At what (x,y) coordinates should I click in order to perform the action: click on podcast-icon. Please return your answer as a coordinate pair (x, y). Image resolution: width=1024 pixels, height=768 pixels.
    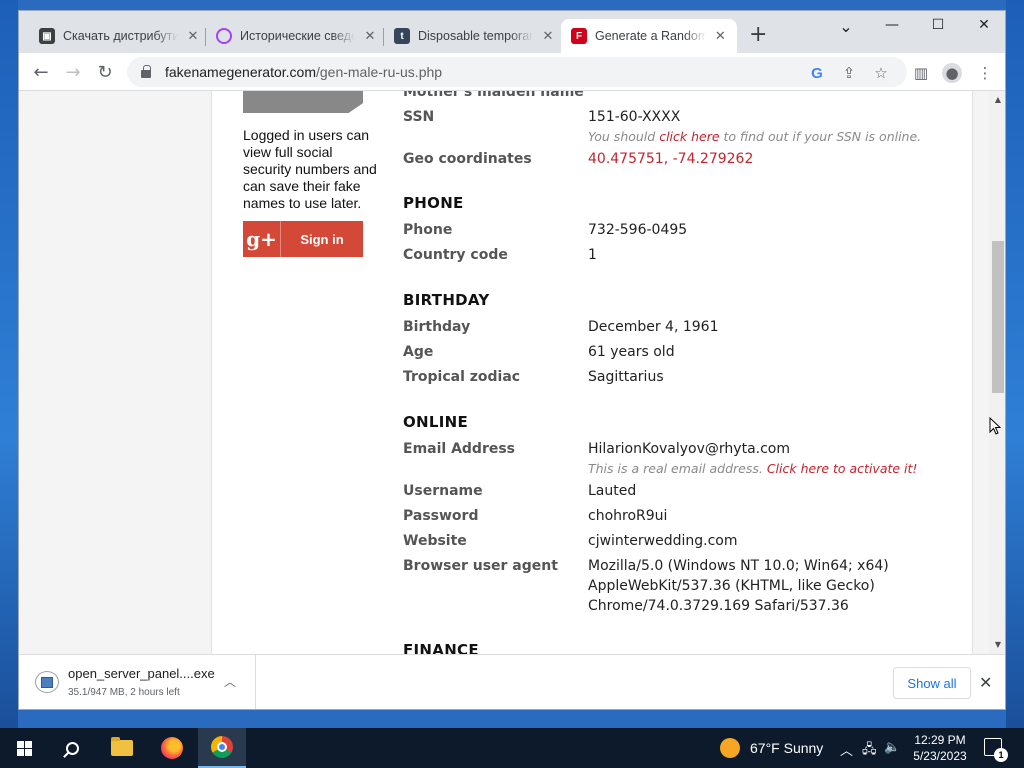
    Looking at the image, I should click on (224, 36).